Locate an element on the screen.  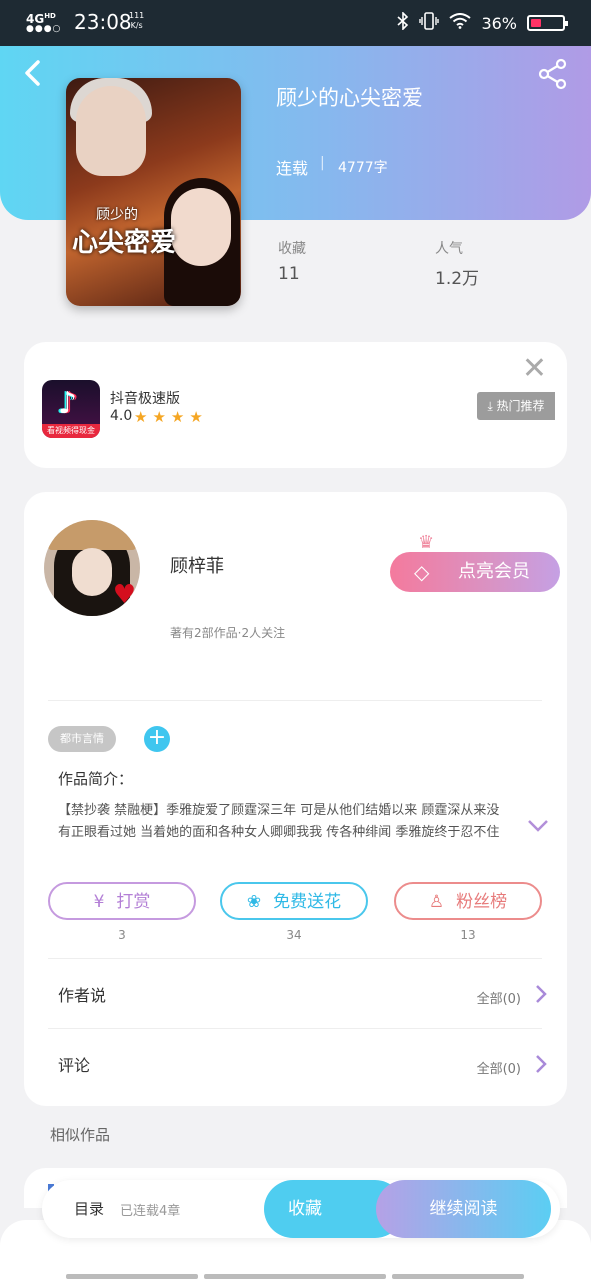
flower-icon: ❀ is located at coordinates (254, 902).